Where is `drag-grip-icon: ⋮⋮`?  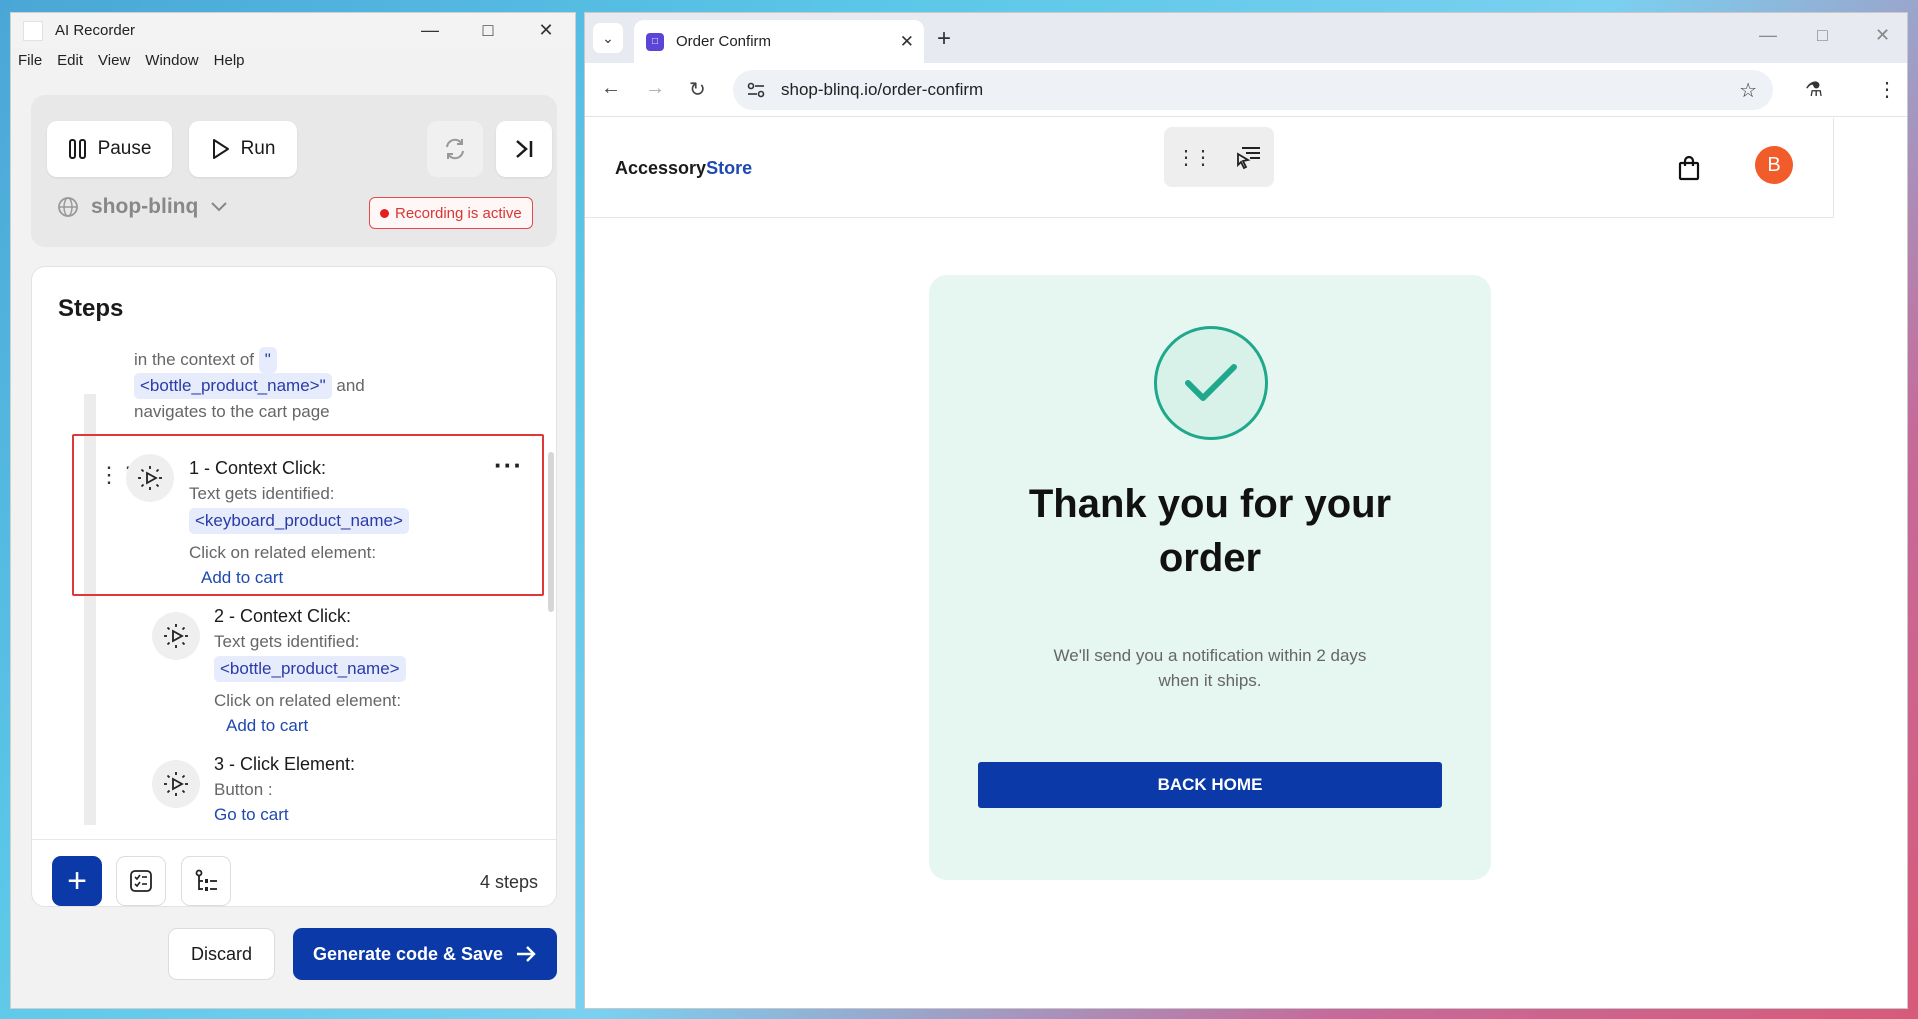
drag-grip-icon: ⋮⋮ is located at coordinates (1194, 157).